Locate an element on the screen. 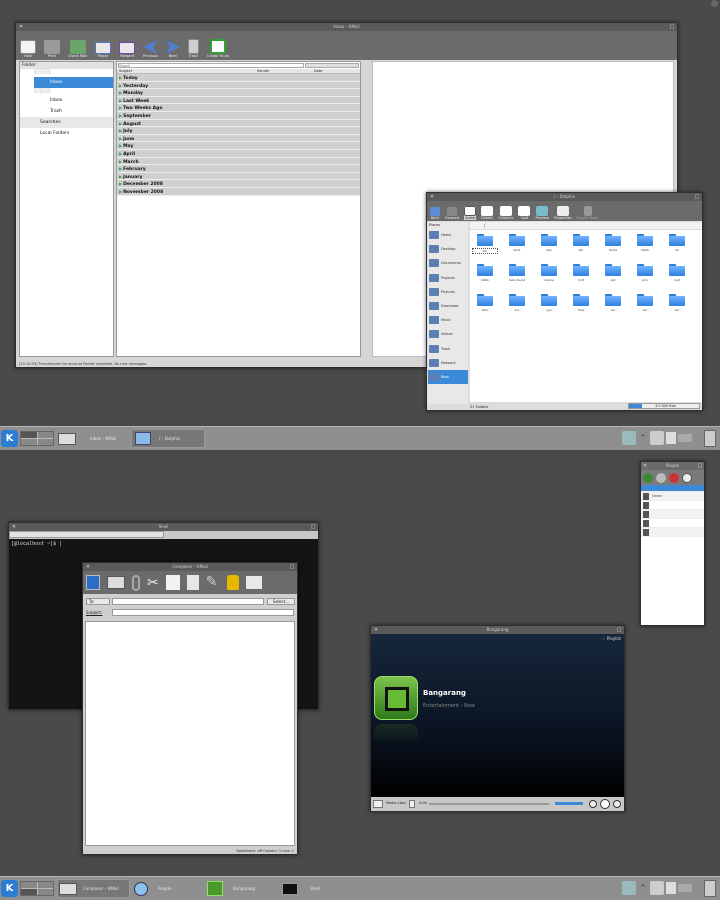  task-shell: Shell is located at coordinates (312, 888).